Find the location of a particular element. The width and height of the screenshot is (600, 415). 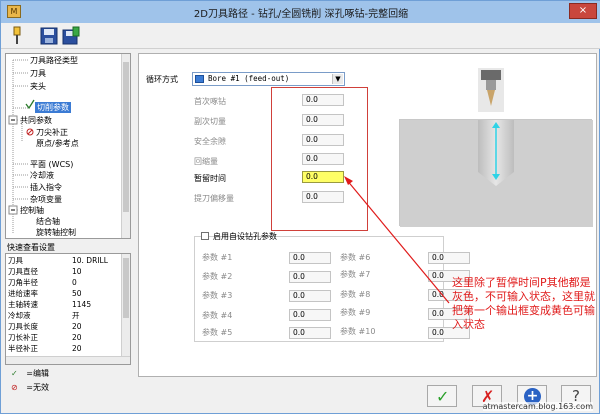

ok-button: ✓ is located at coordinates (442, 396).